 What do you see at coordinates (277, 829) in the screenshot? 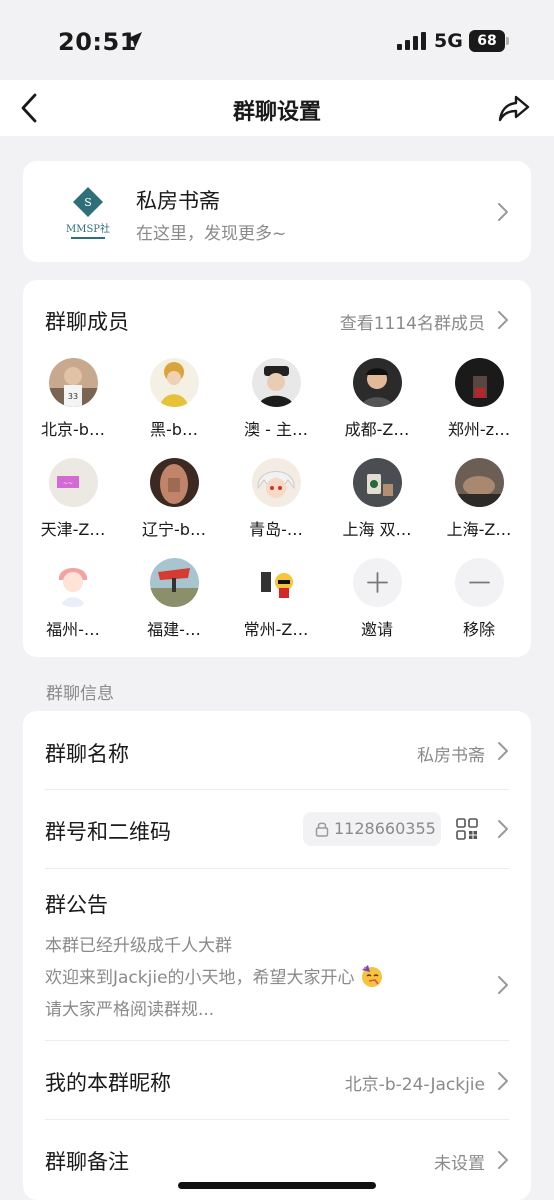
I see `group-id-row: 群号和二维码` at bounding box center [277, 829].